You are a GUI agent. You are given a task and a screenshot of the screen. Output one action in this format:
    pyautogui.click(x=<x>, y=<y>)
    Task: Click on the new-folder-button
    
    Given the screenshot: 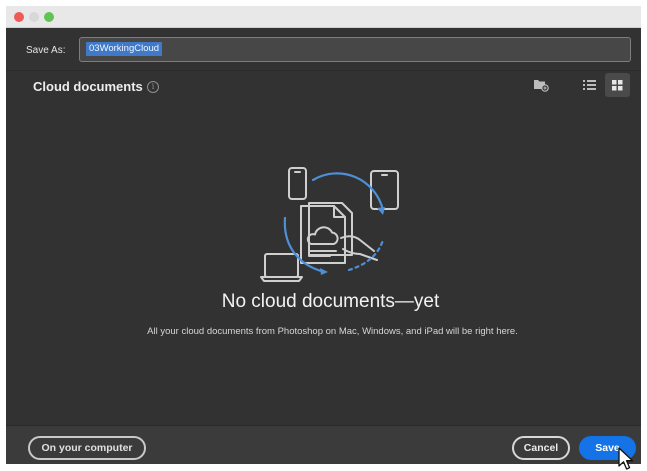 What is the action you would take?
    pyautogui.click(x=540, y=85)
    